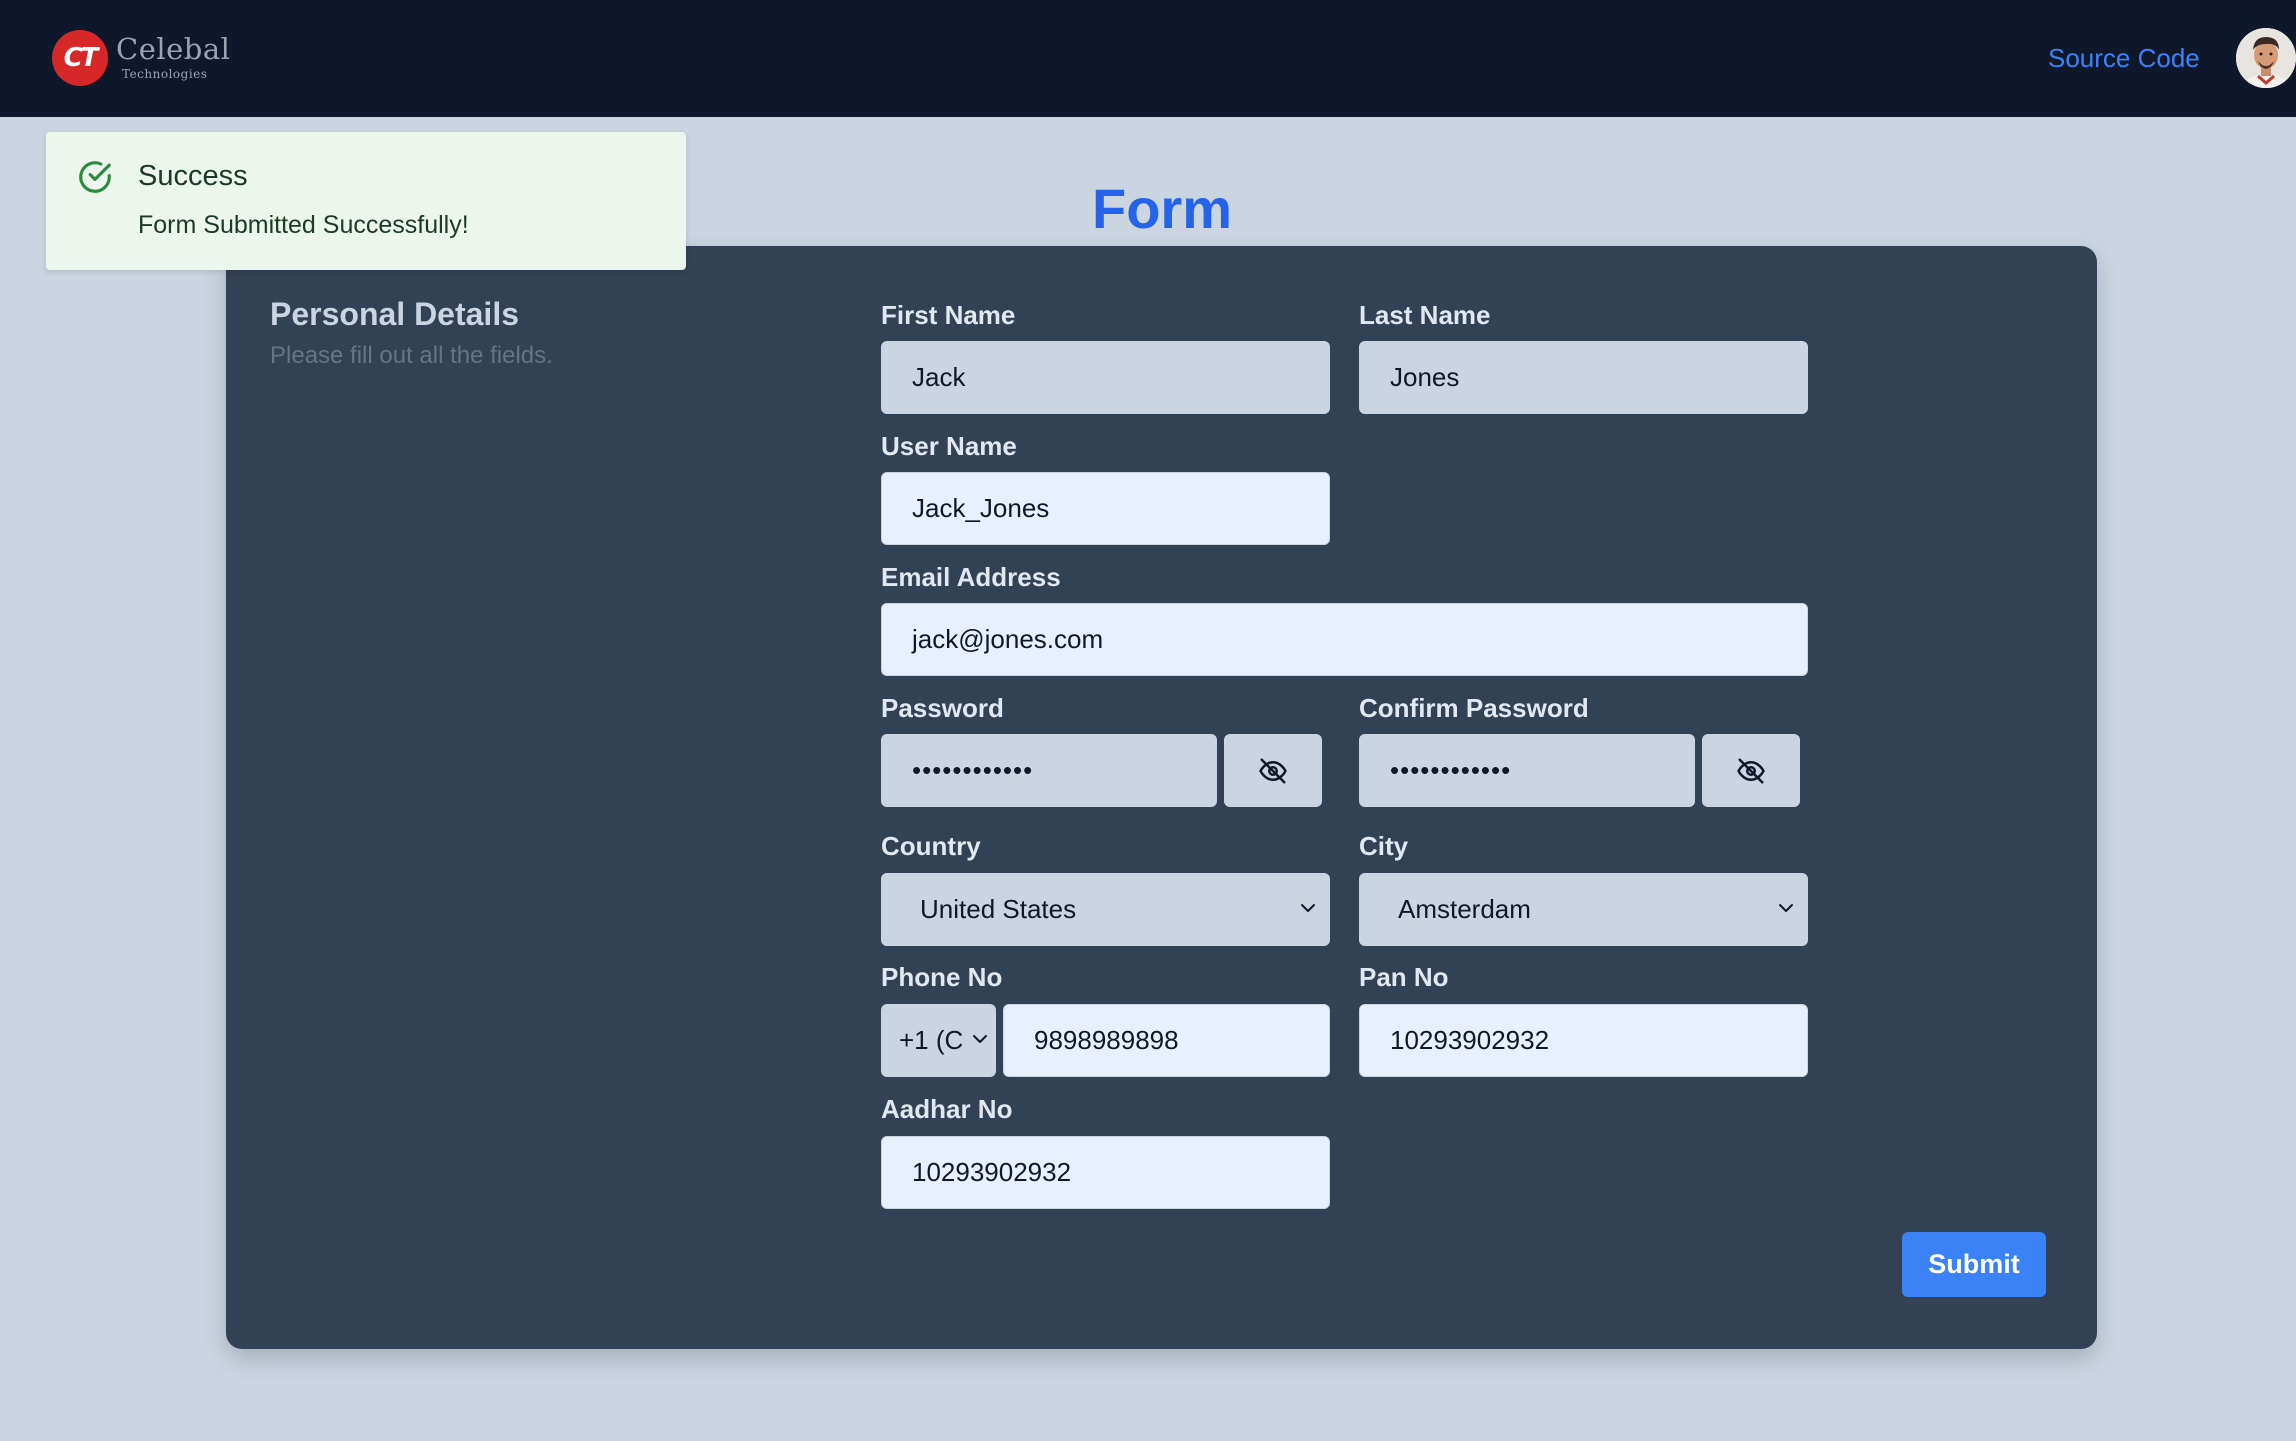  Describe the element at coordinates (95, 177) in the screenshot. I see `check-circle-icon` at that location.